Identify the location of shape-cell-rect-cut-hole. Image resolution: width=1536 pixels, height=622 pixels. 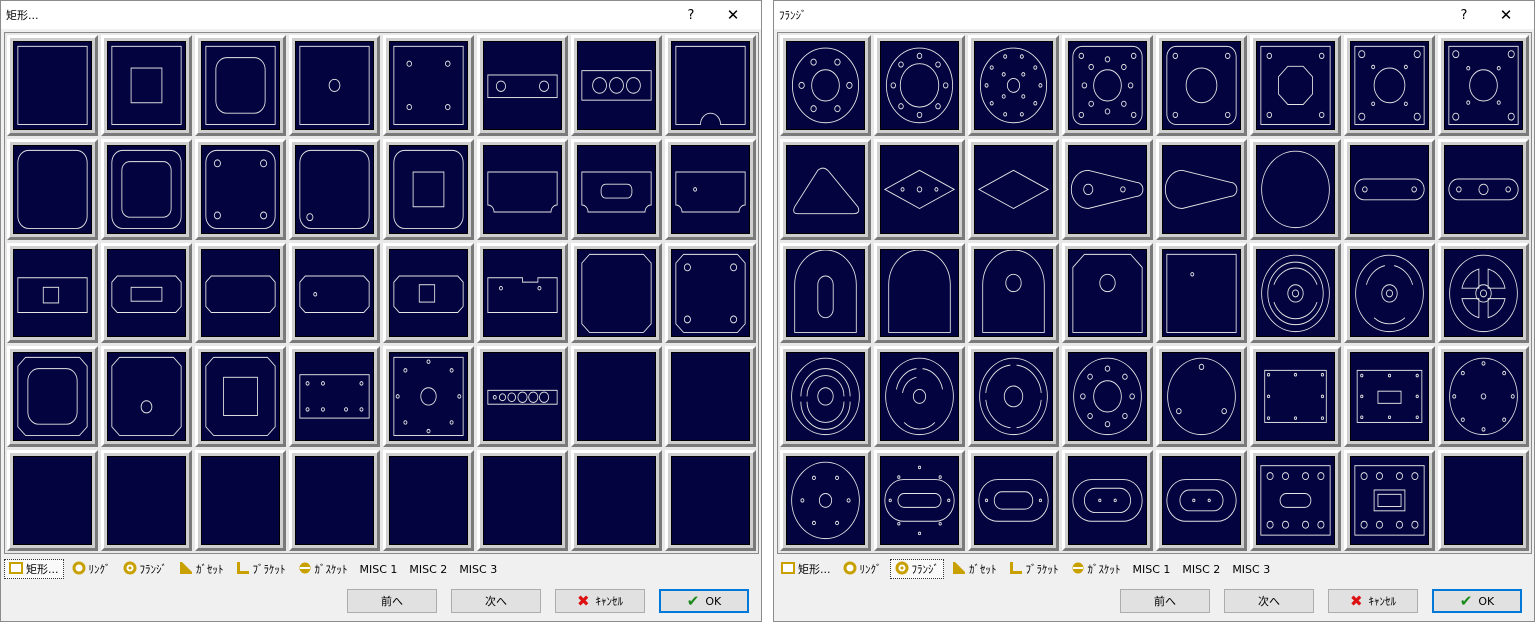
(710, 189).